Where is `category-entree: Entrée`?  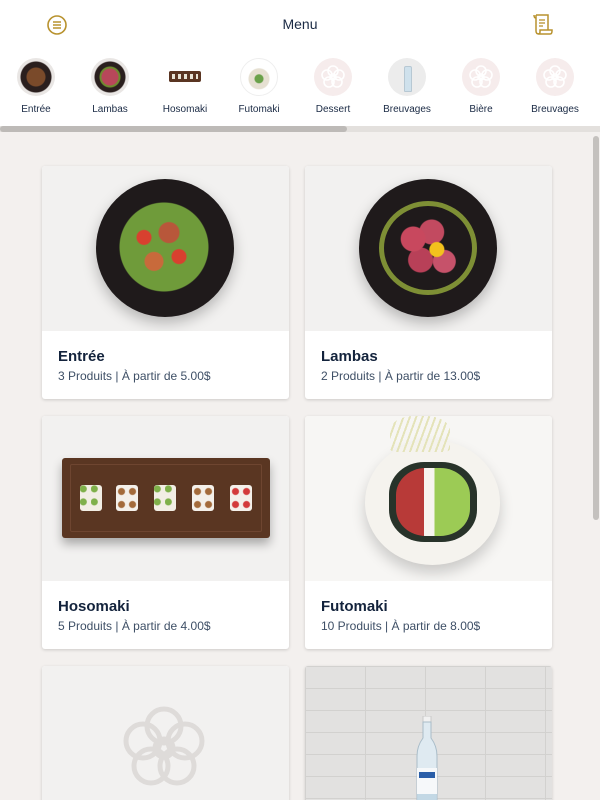
category-entree: Entrée is located at coordinates (36, 86).